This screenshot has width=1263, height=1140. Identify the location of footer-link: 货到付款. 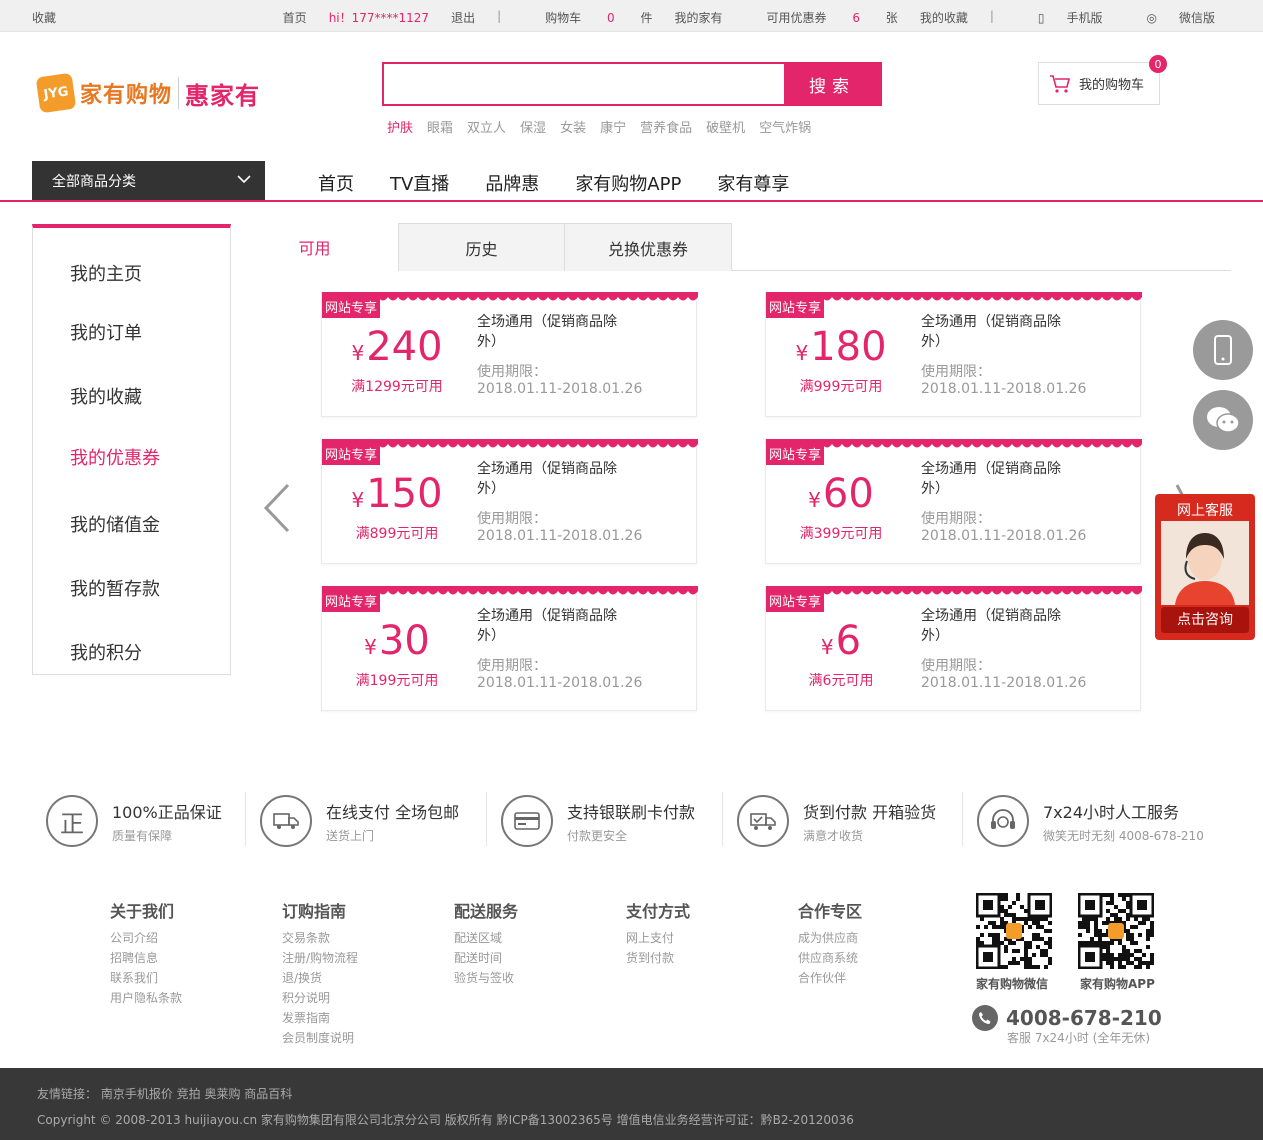
(658, 958).